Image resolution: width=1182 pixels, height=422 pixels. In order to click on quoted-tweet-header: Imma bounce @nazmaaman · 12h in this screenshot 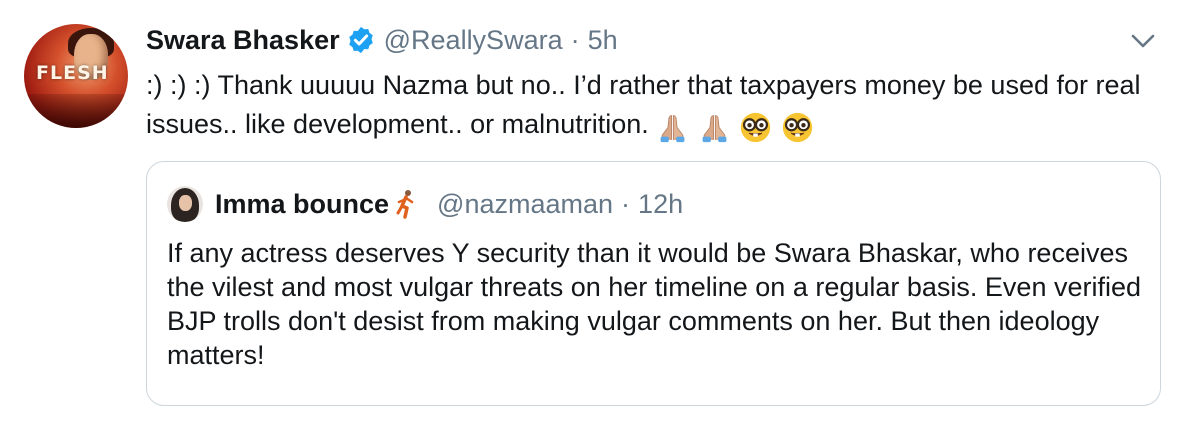, I will do `click(449, 204)`.